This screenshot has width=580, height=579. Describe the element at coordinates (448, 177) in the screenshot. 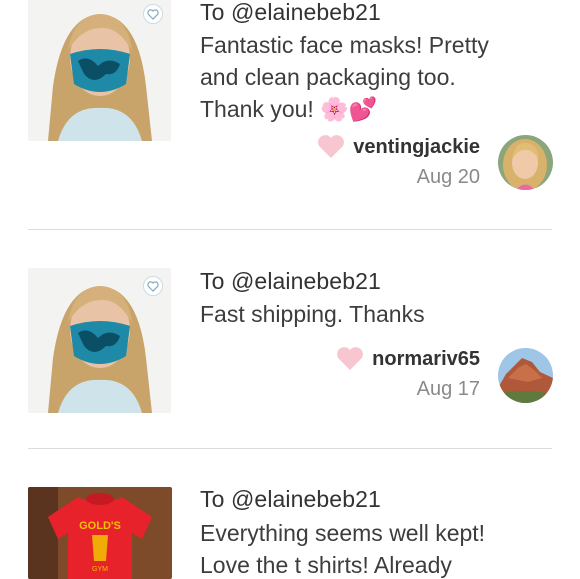

I see `review-date: Aug 20` at that location.